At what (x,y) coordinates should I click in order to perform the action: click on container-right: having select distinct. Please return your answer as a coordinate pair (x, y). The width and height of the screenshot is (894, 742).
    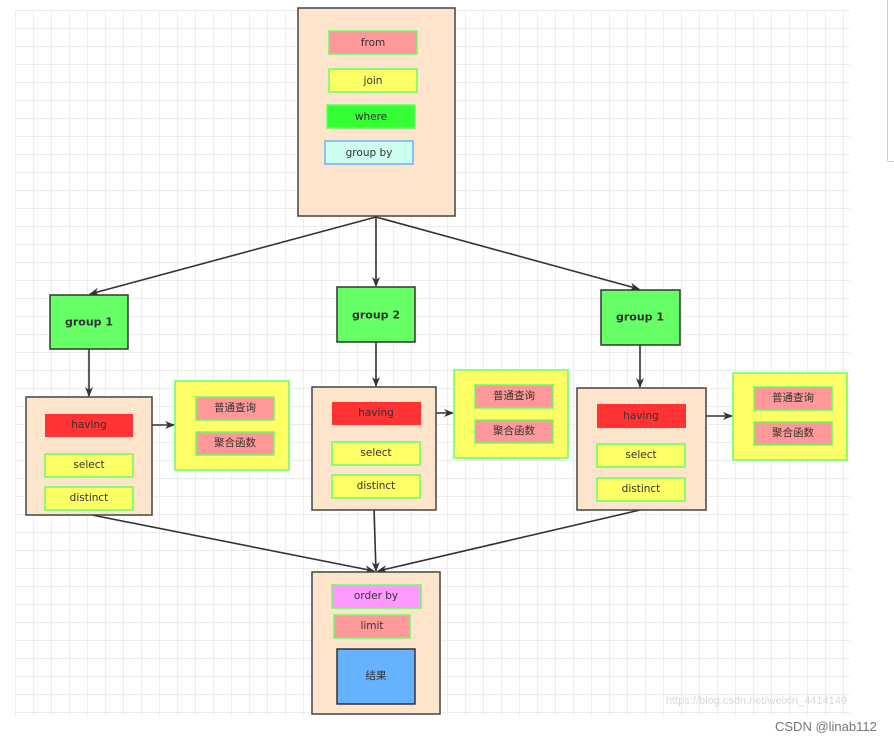
    Looking at the image, I should click on (641, 449).